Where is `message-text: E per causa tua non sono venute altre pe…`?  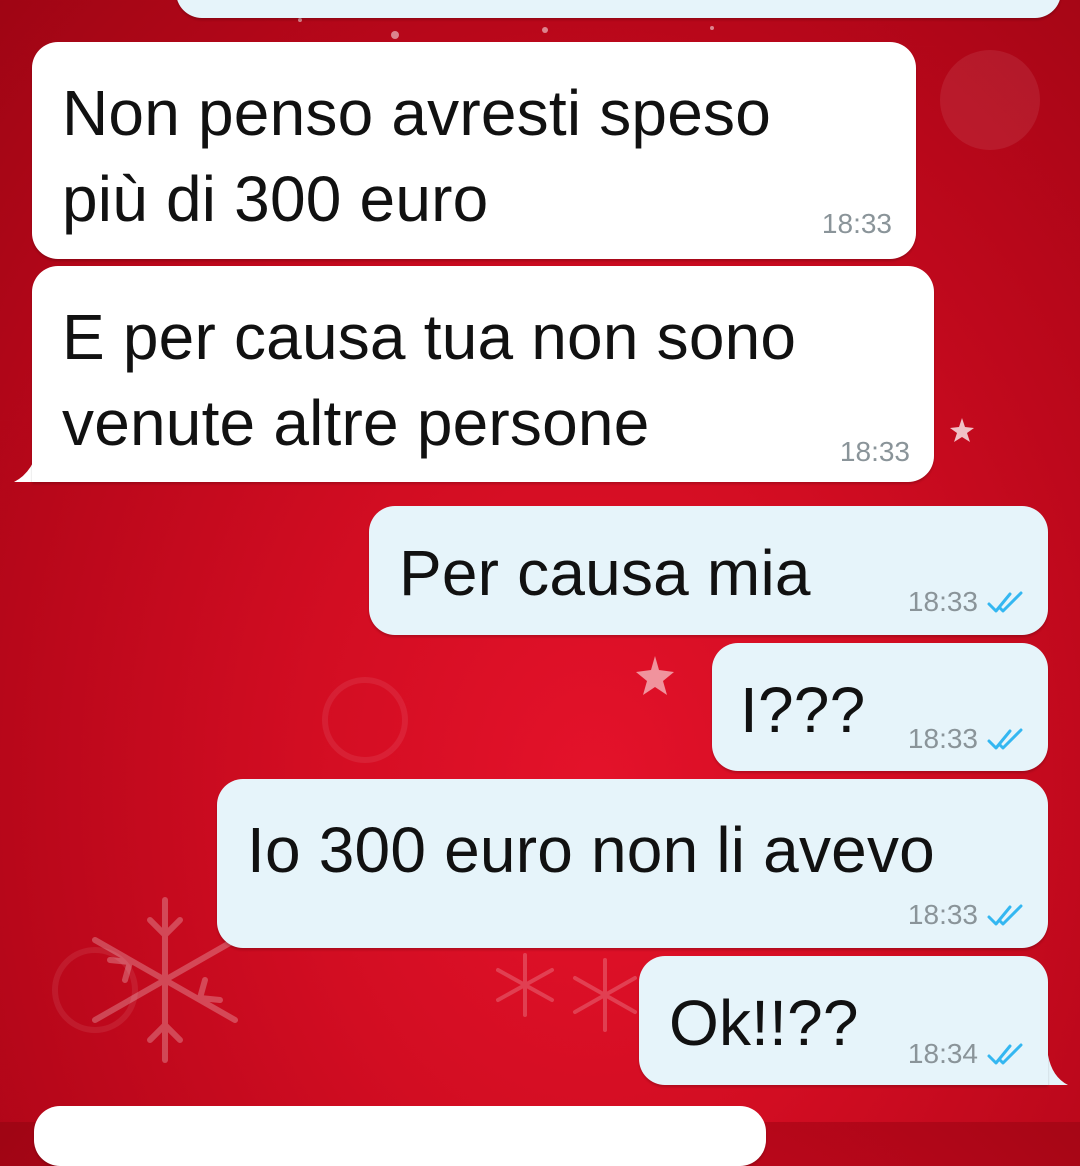 message-text: E per causa tua non sono venute altre pe… is located at coordinates (429, 380).